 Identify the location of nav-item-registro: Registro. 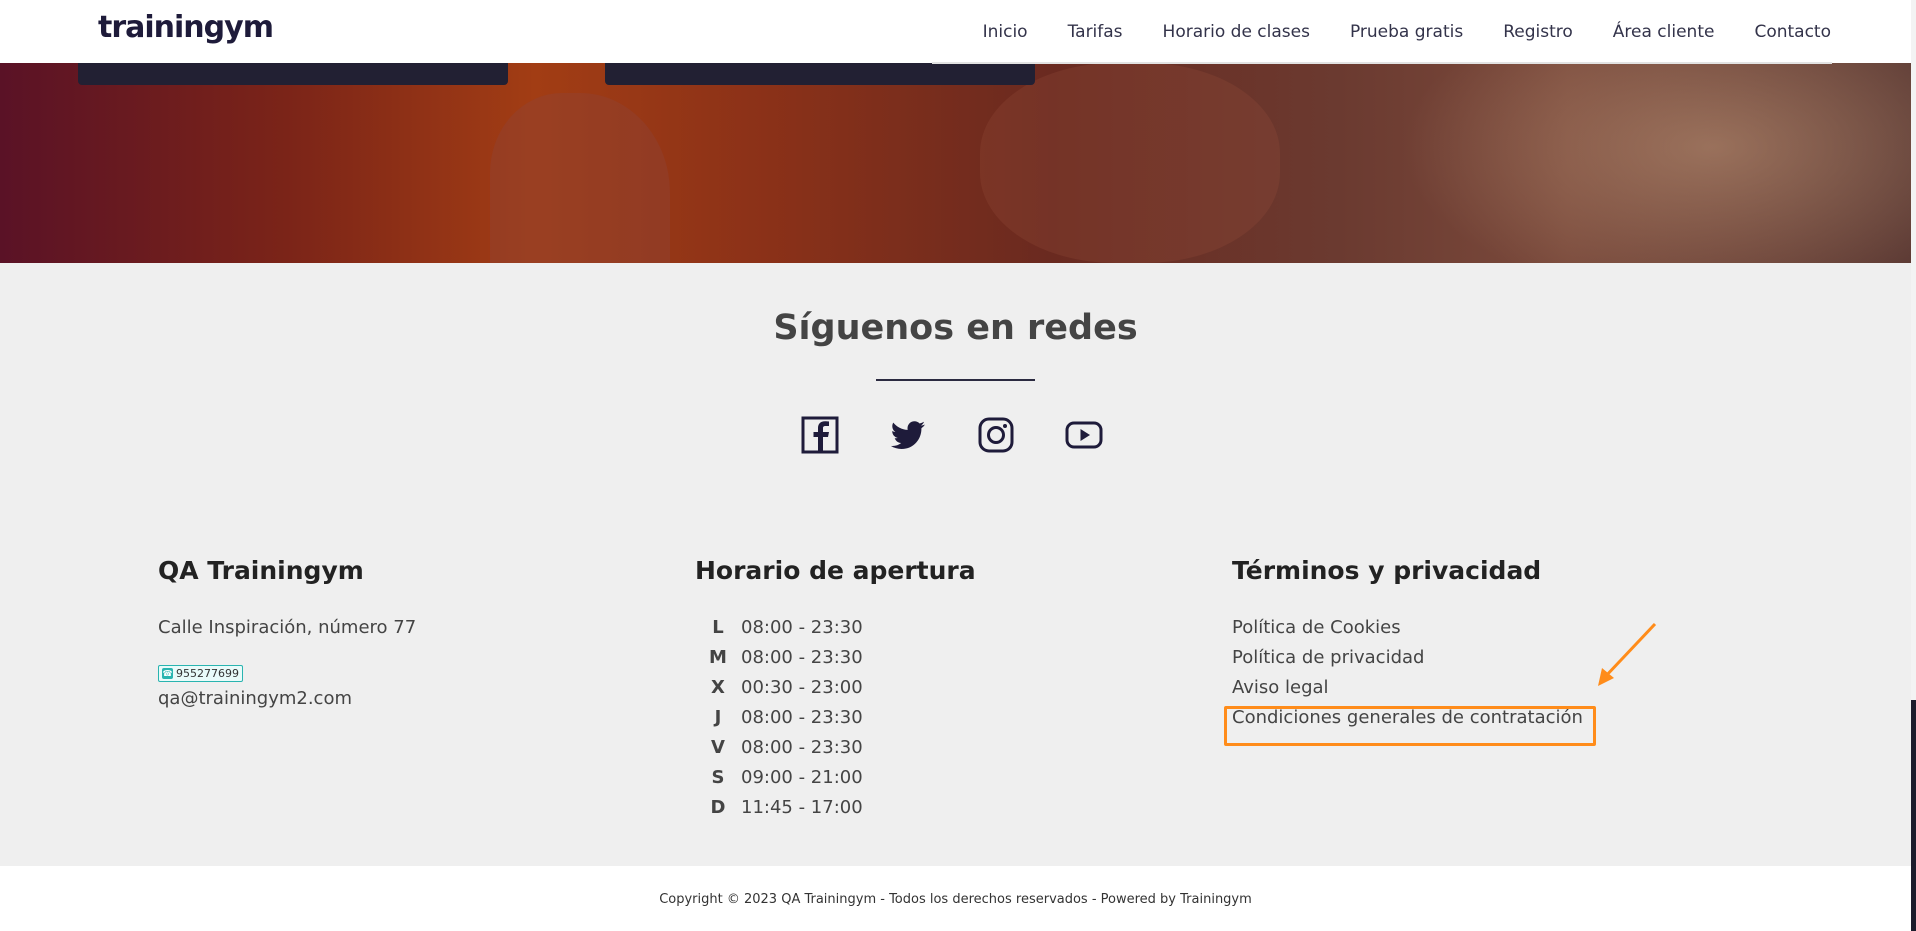
(1538, 32).